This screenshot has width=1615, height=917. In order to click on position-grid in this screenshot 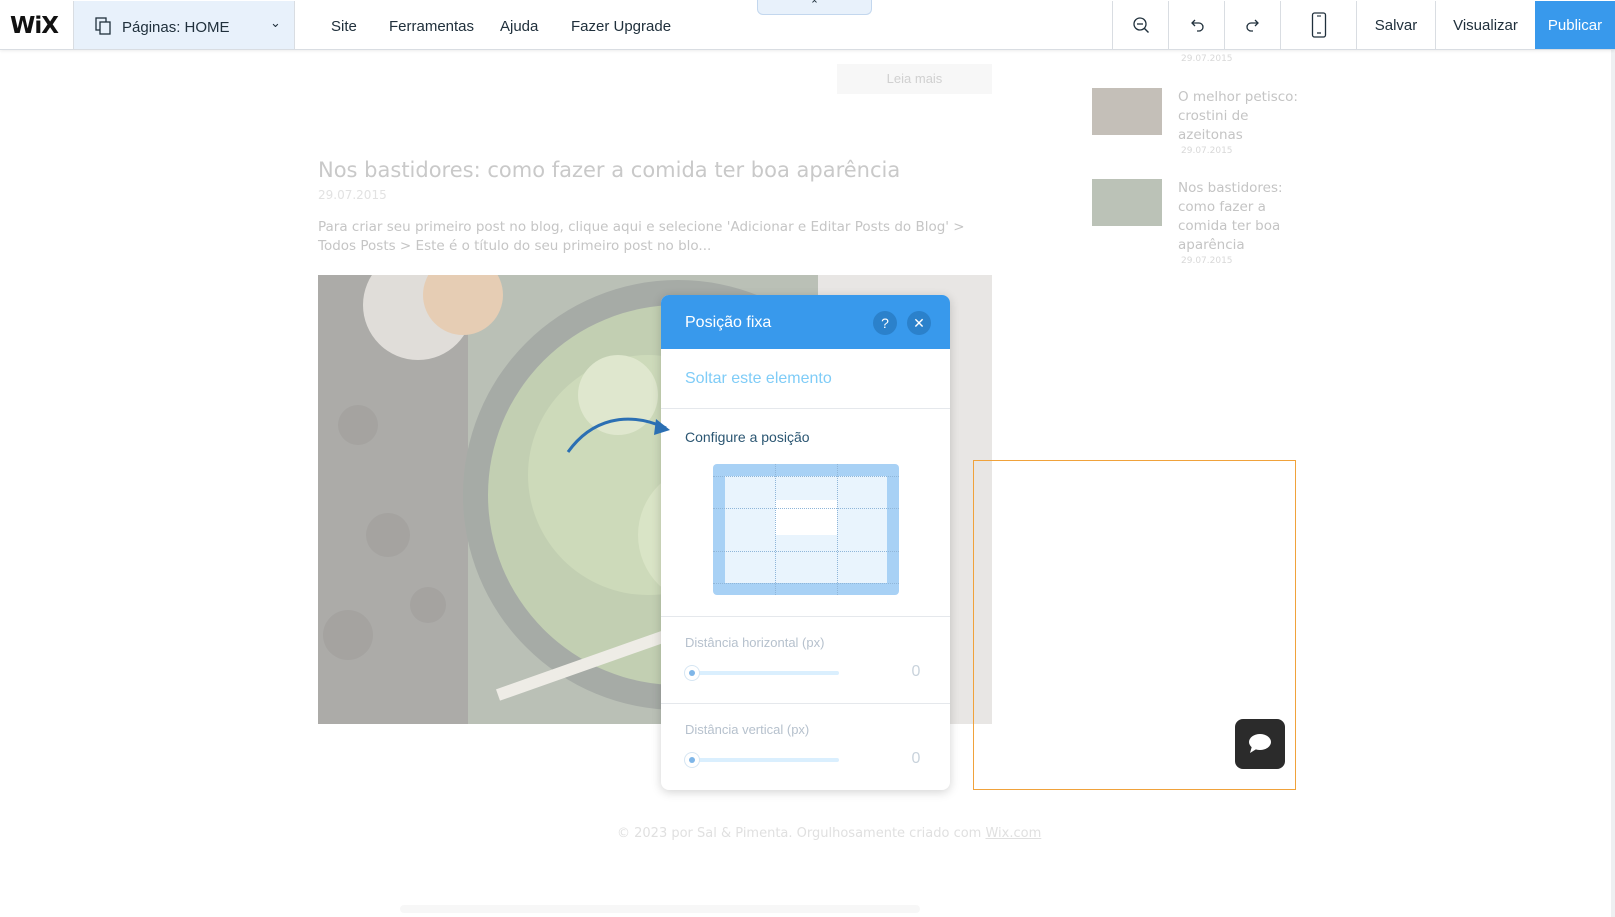, I will do `click(806, 529)`.